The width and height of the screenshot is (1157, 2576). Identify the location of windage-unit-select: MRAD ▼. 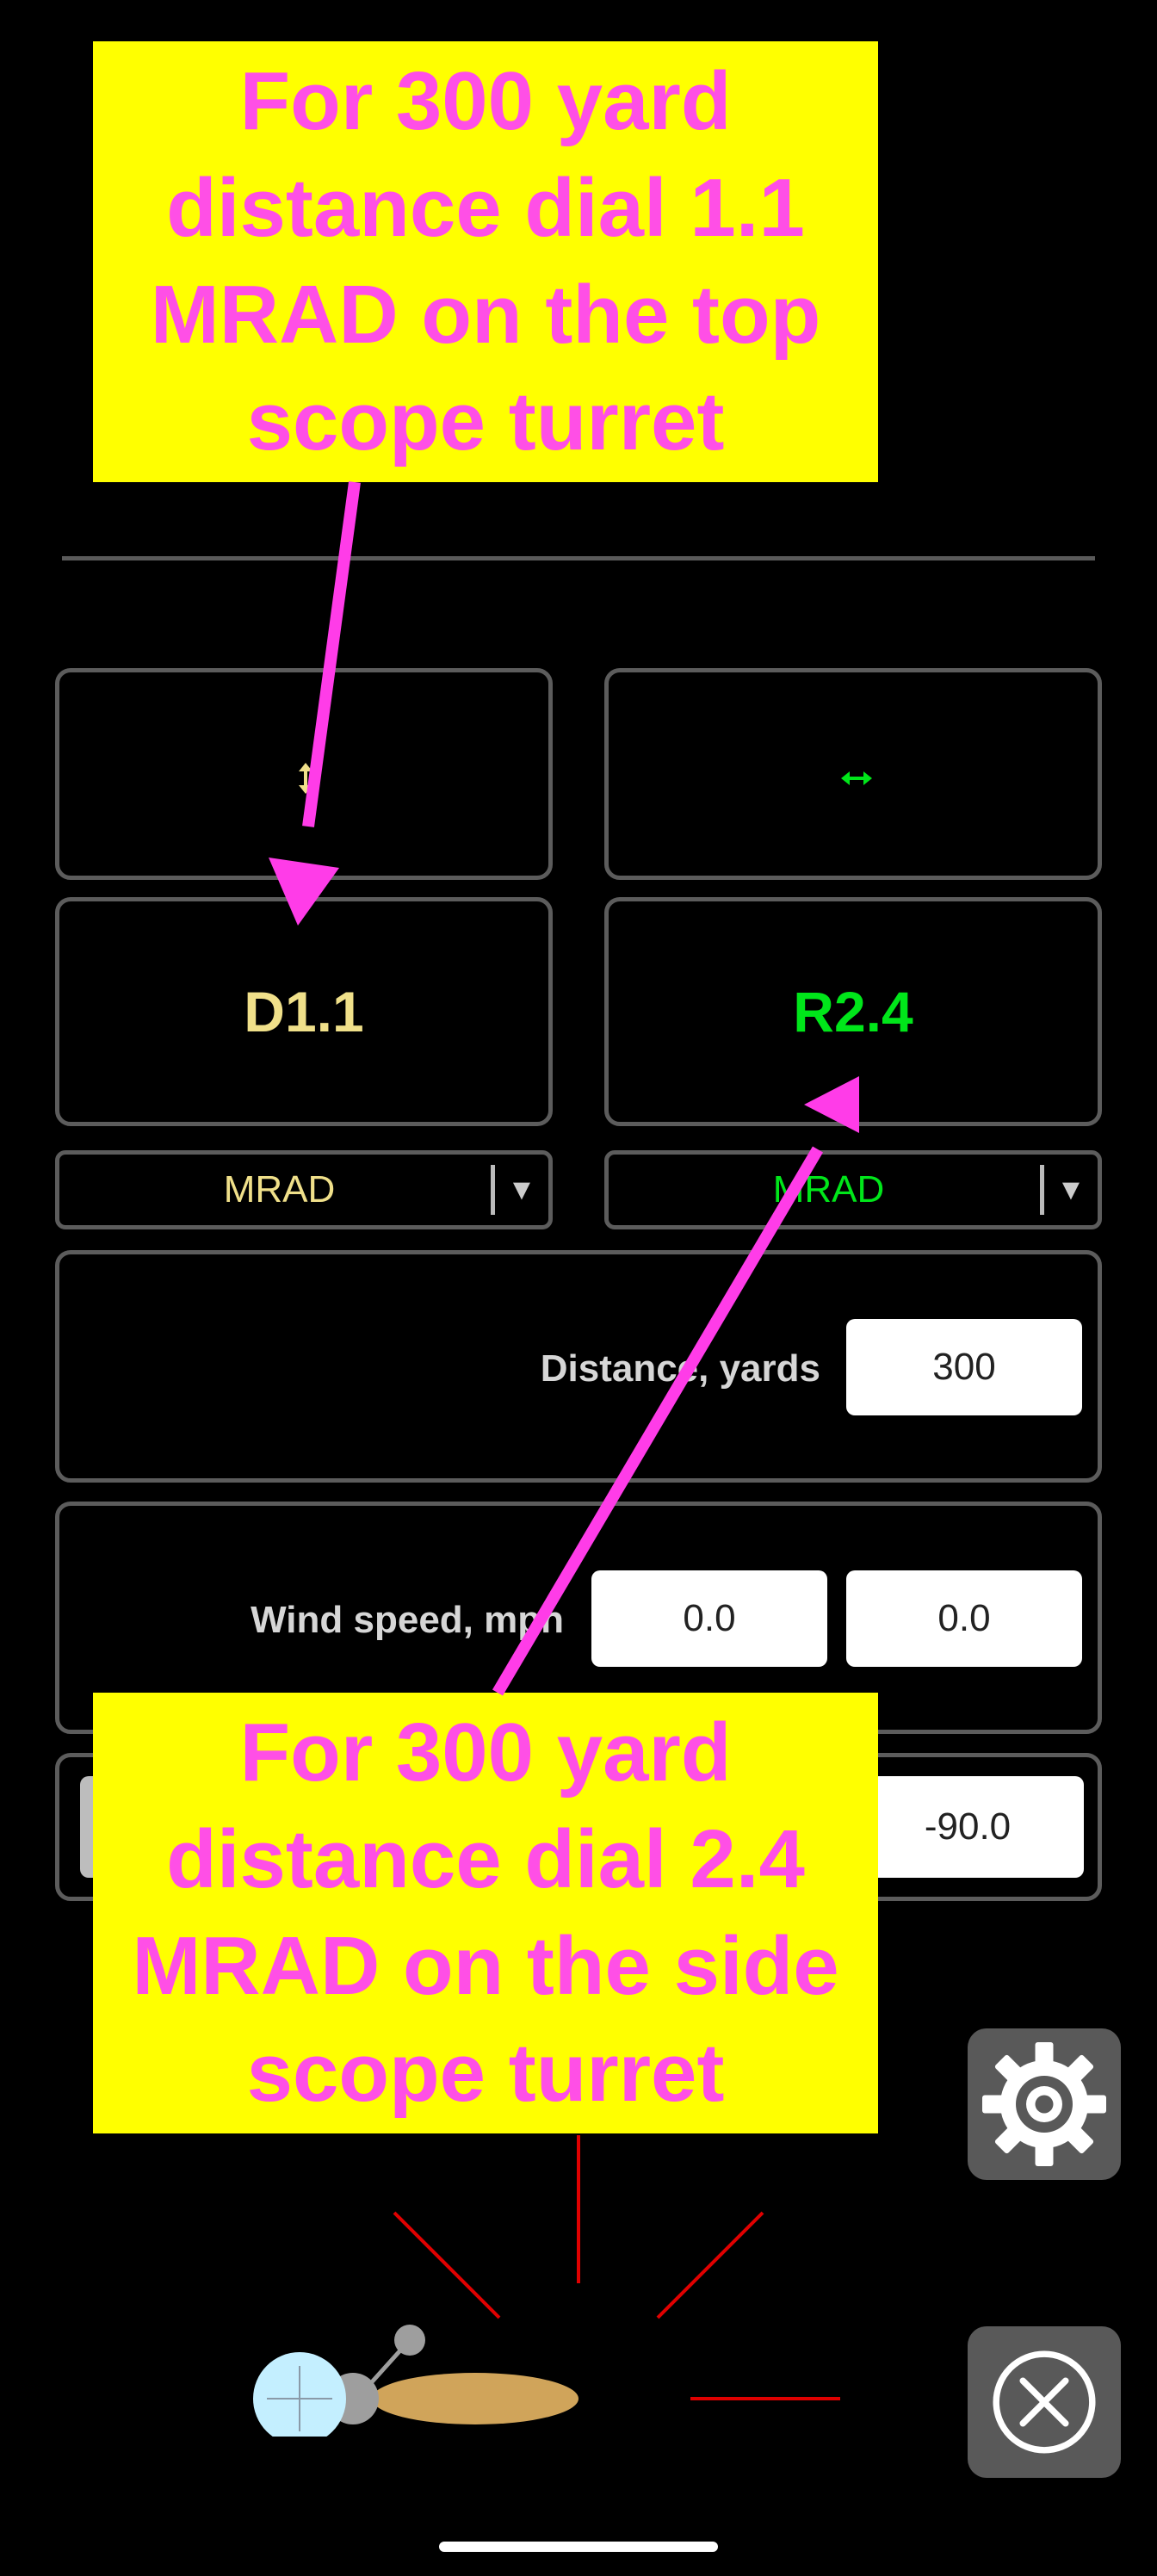
(853, 1189).